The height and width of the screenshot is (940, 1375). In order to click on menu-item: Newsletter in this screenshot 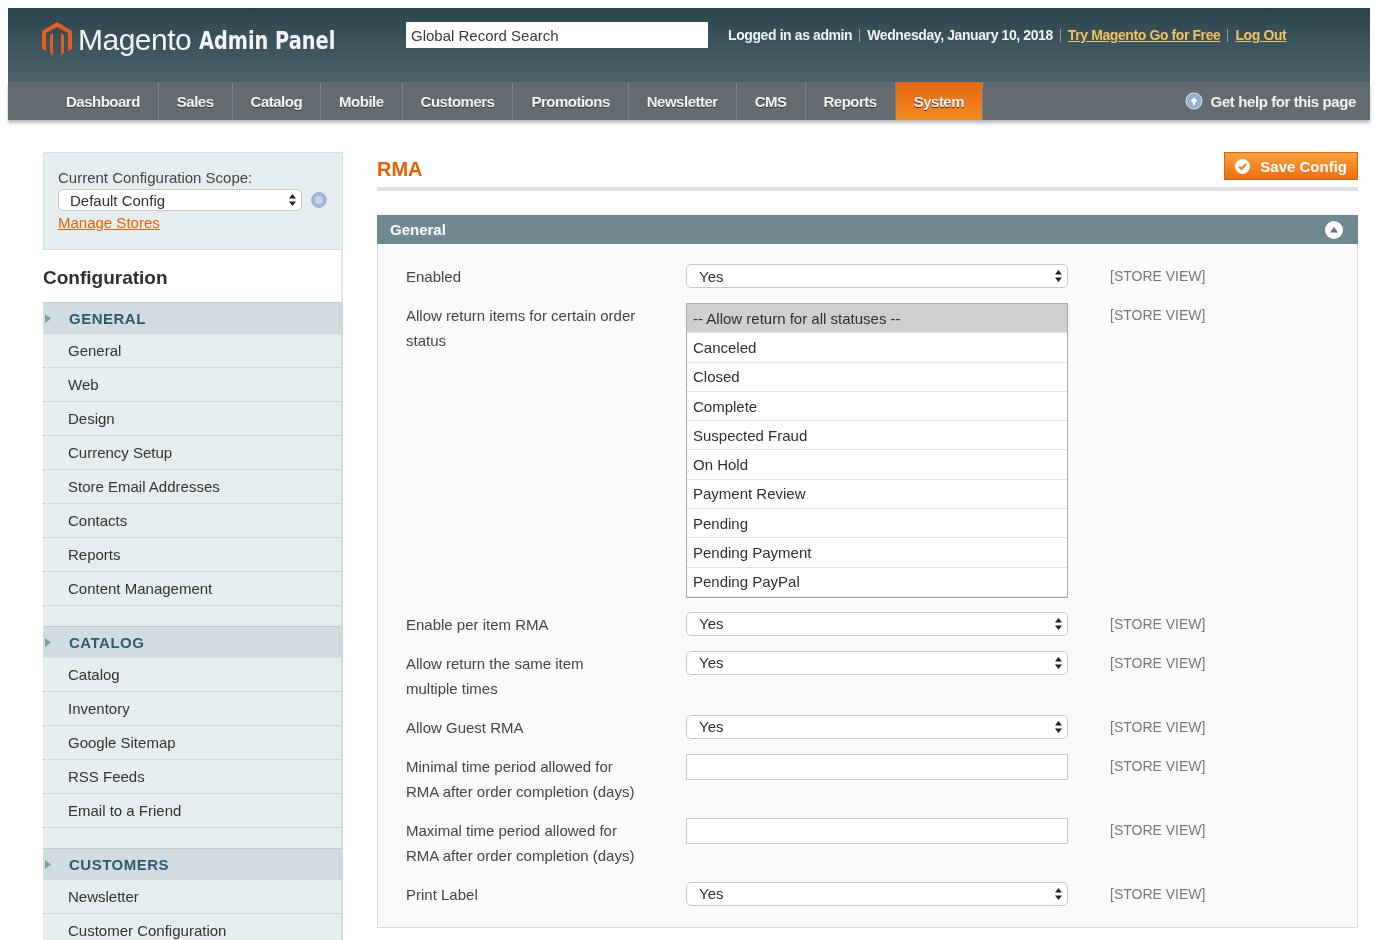, I will do `click(192, 897)`.